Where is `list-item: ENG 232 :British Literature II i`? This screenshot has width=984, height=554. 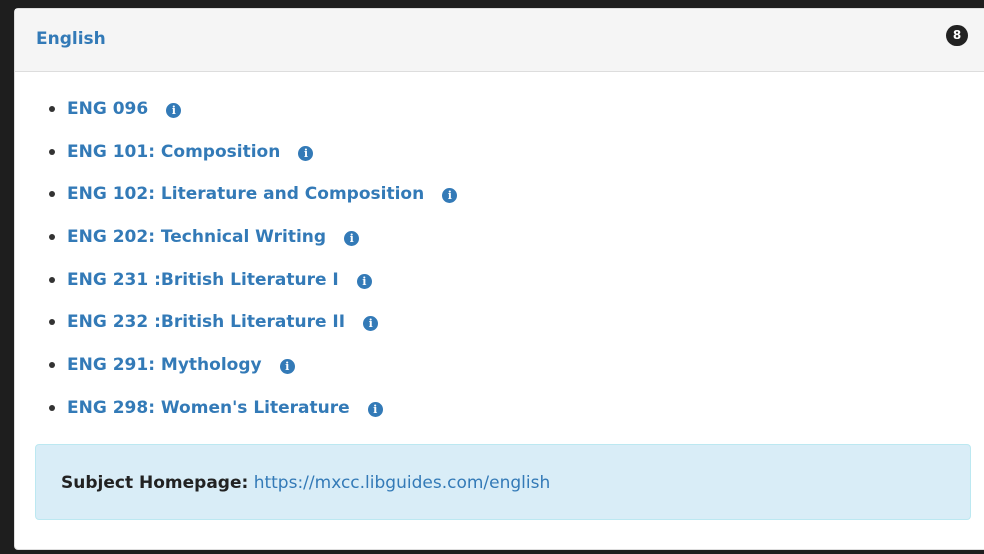 list-item: ENG 232 :British Literature II i is located at coordinates (499, 331).